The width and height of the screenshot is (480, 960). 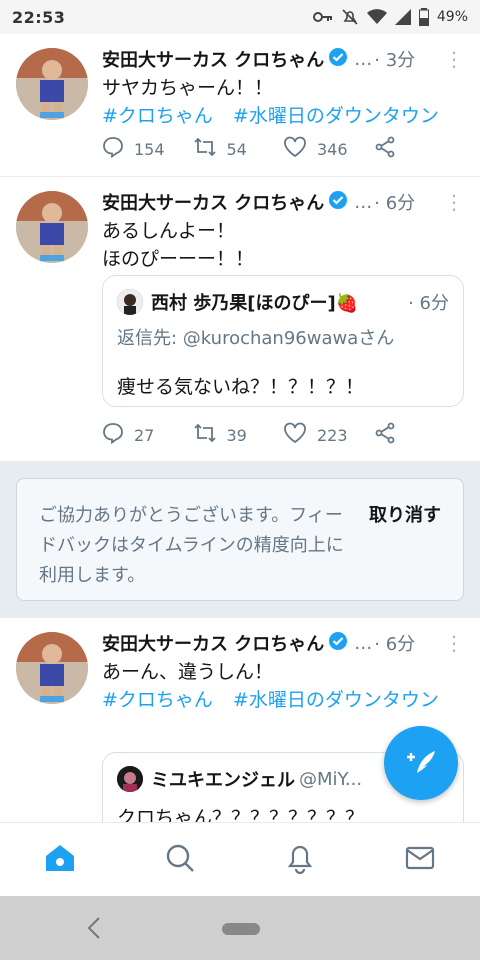 I want to click on quote-header: 西村 歩乃果[ほのぴー]🍓 · 6分, so click(x=283, y=302).